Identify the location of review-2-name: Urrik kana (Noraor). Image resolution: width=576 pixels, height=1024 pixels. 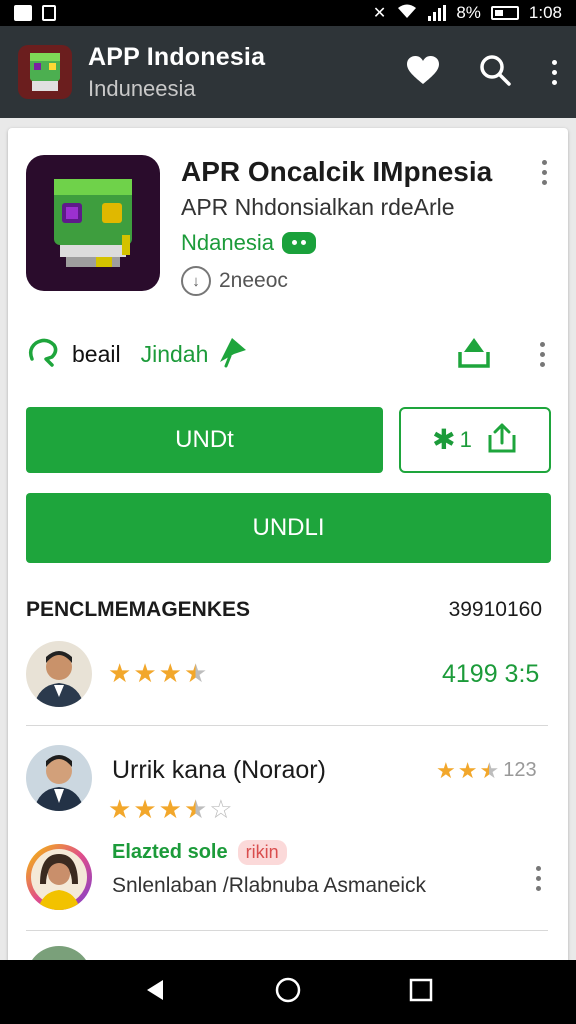
(219, 770).